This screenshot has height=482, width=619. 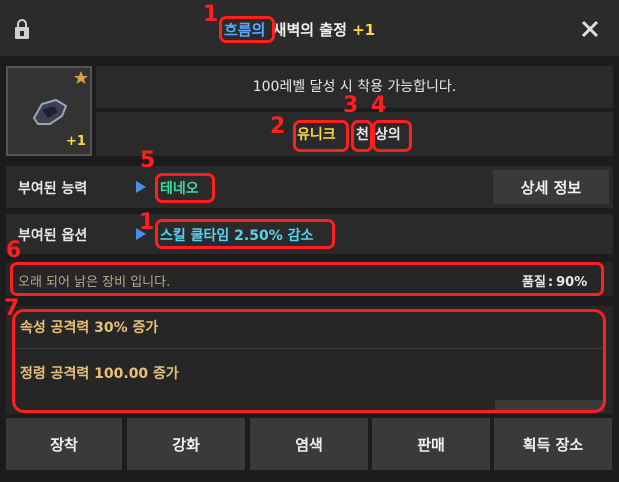 I want to click on ability-label: 부여된 능력, so click(x=53, y=189).